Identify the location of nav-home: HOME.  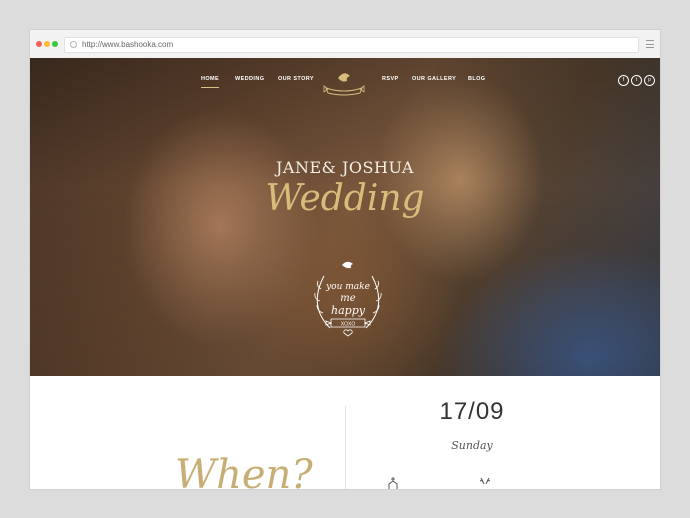
(210, 82).